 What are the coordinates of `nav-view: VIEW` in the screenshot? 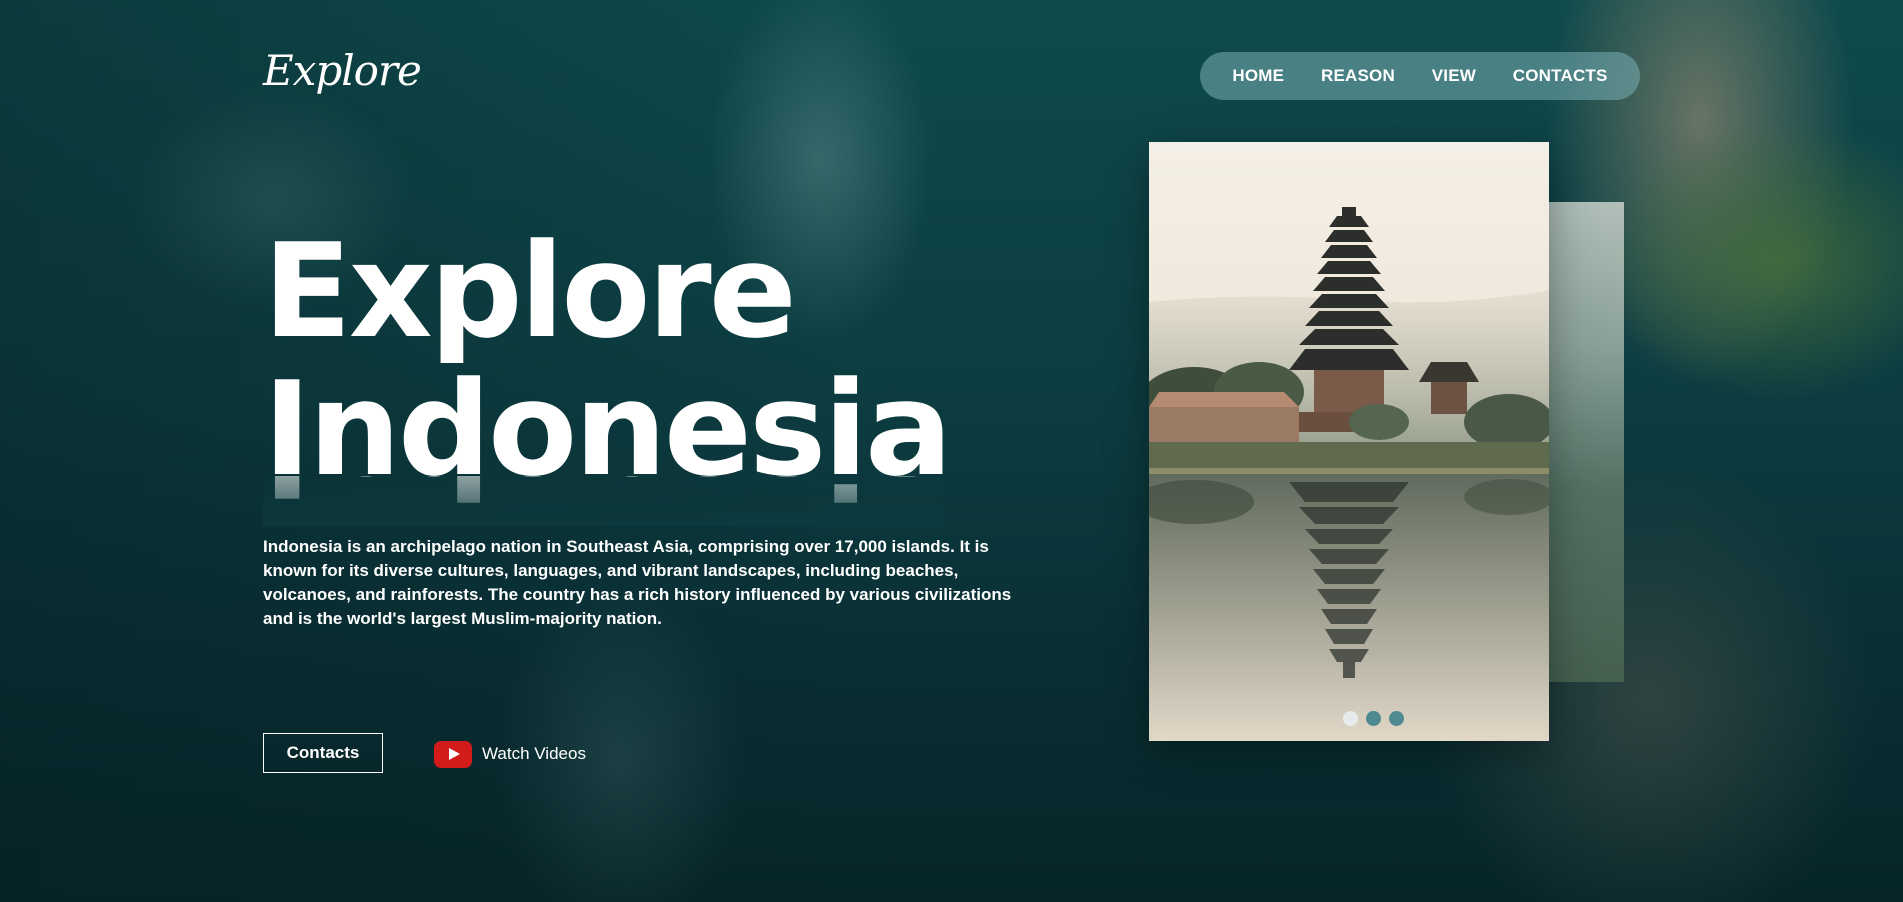 It's located at (1454, 76).